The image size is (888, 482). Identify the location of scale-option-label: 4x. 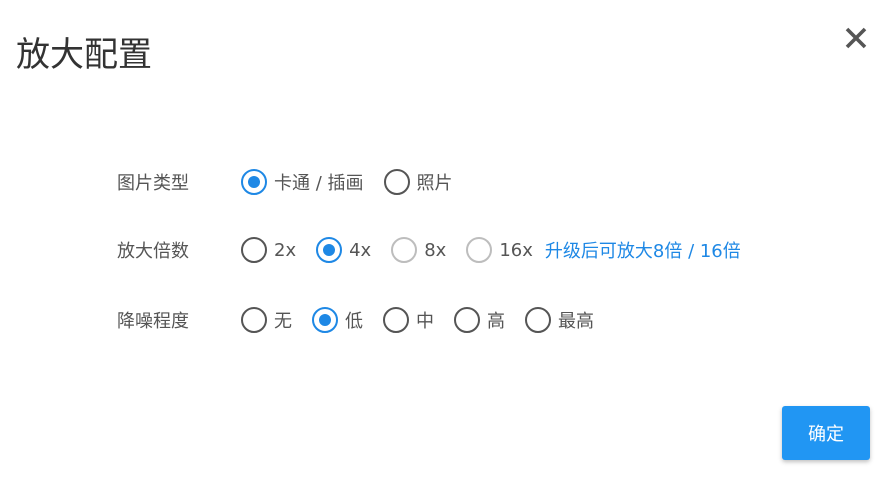
(360, 250).